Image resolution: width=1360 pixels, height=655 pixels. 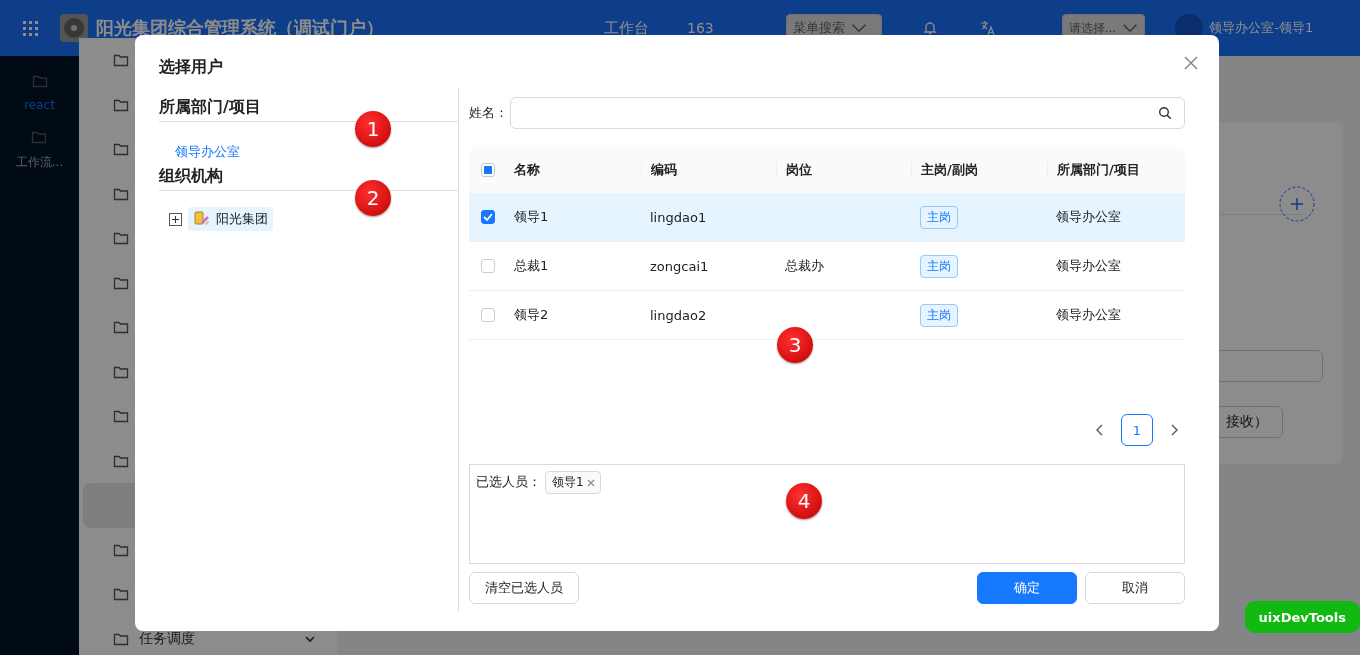 What do you see at coordinates (531, 314) in the screenshot?
I see `table-cell: 领导2` at bounding box center [531, 314].